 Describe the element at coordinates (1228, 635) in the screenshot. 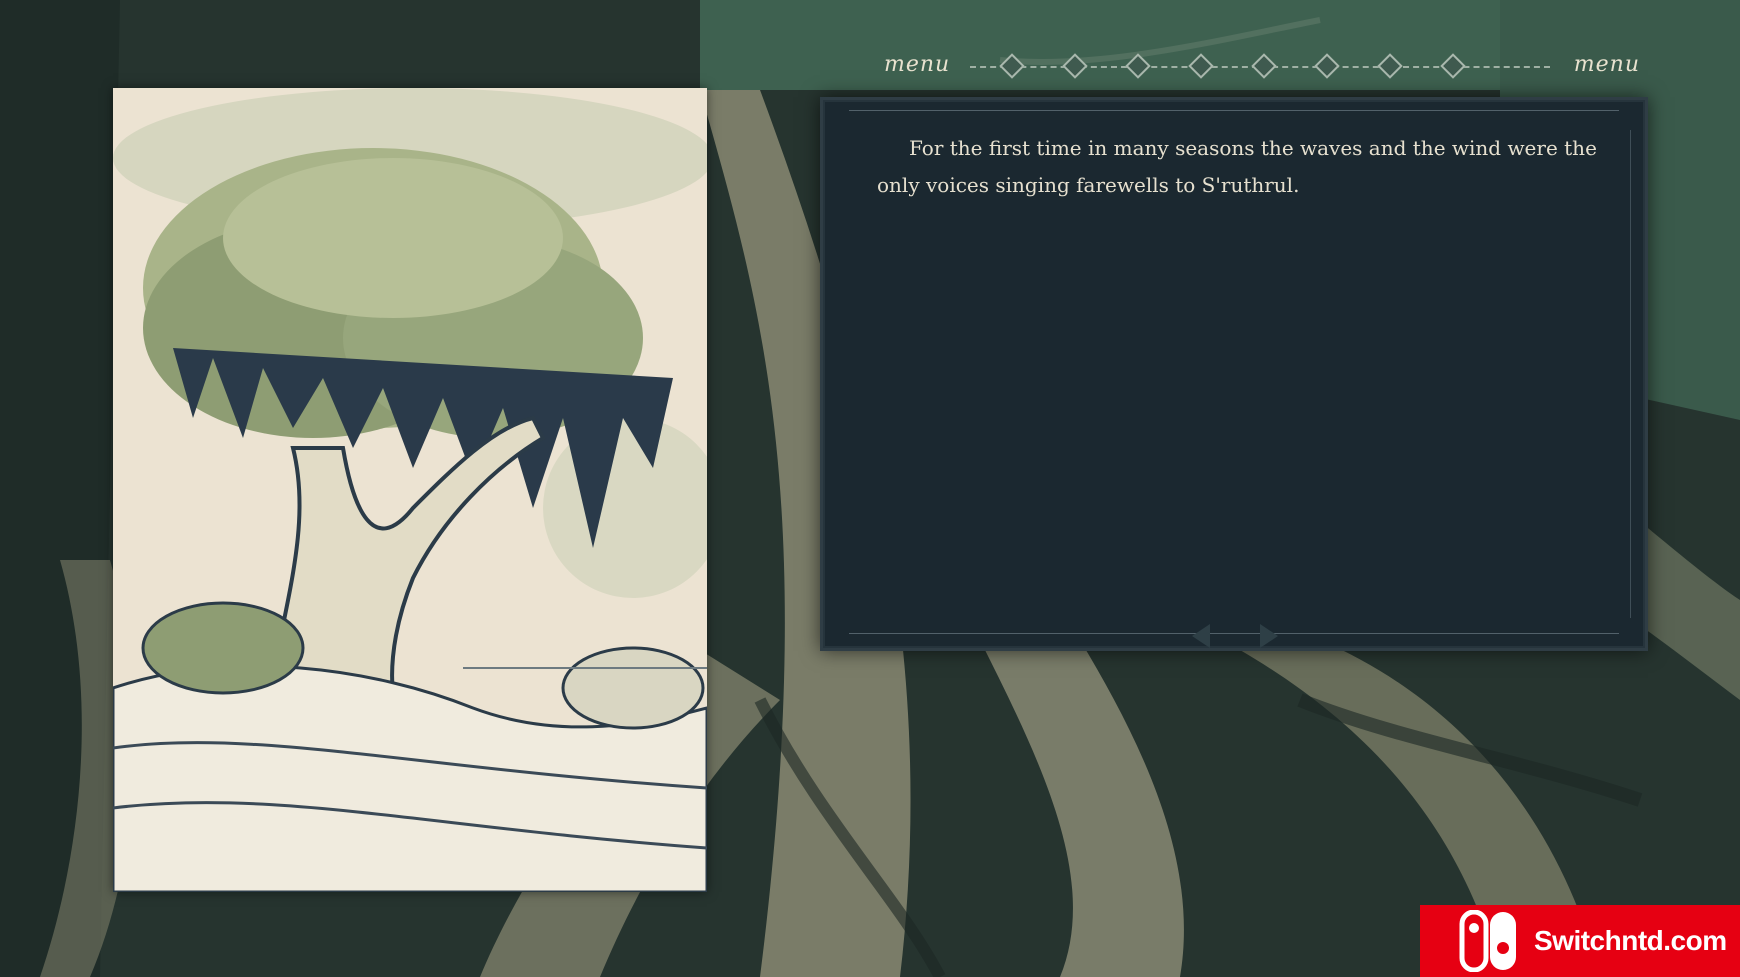

I see `page-navigation` at that location.